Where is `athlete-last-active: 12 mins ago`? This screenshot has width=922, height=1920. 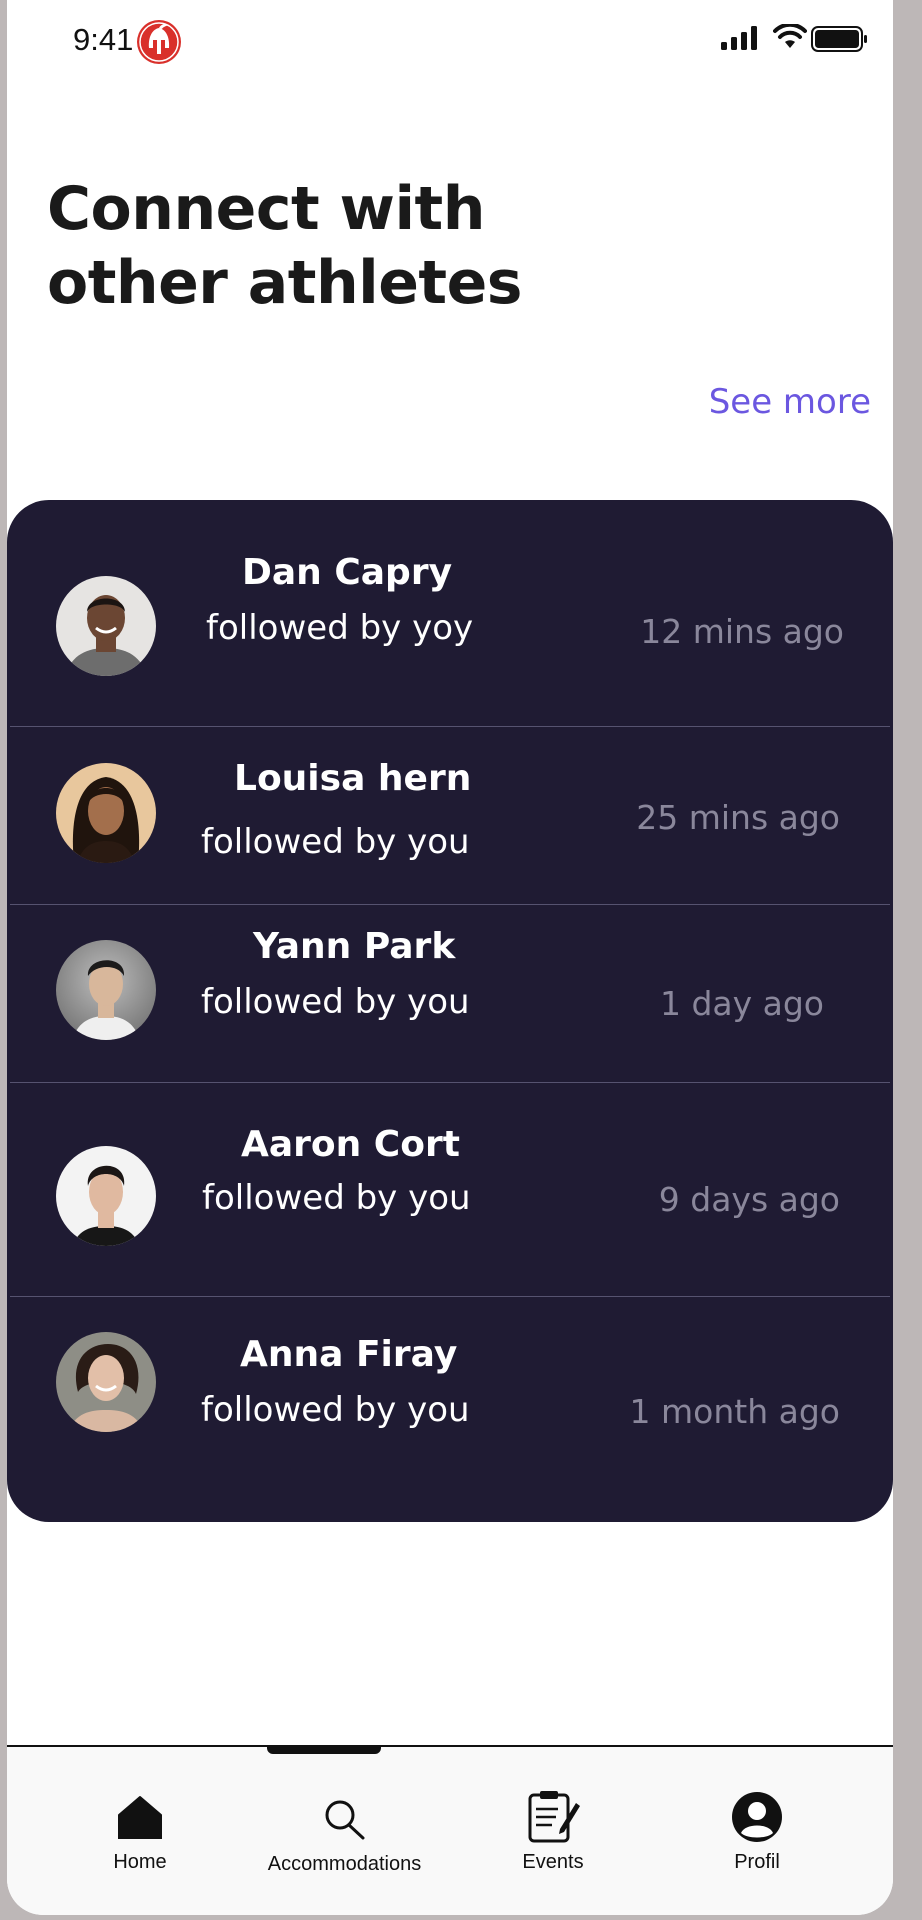 athlete-last-active: 12 mins ago is located at coordinates (742, 631).